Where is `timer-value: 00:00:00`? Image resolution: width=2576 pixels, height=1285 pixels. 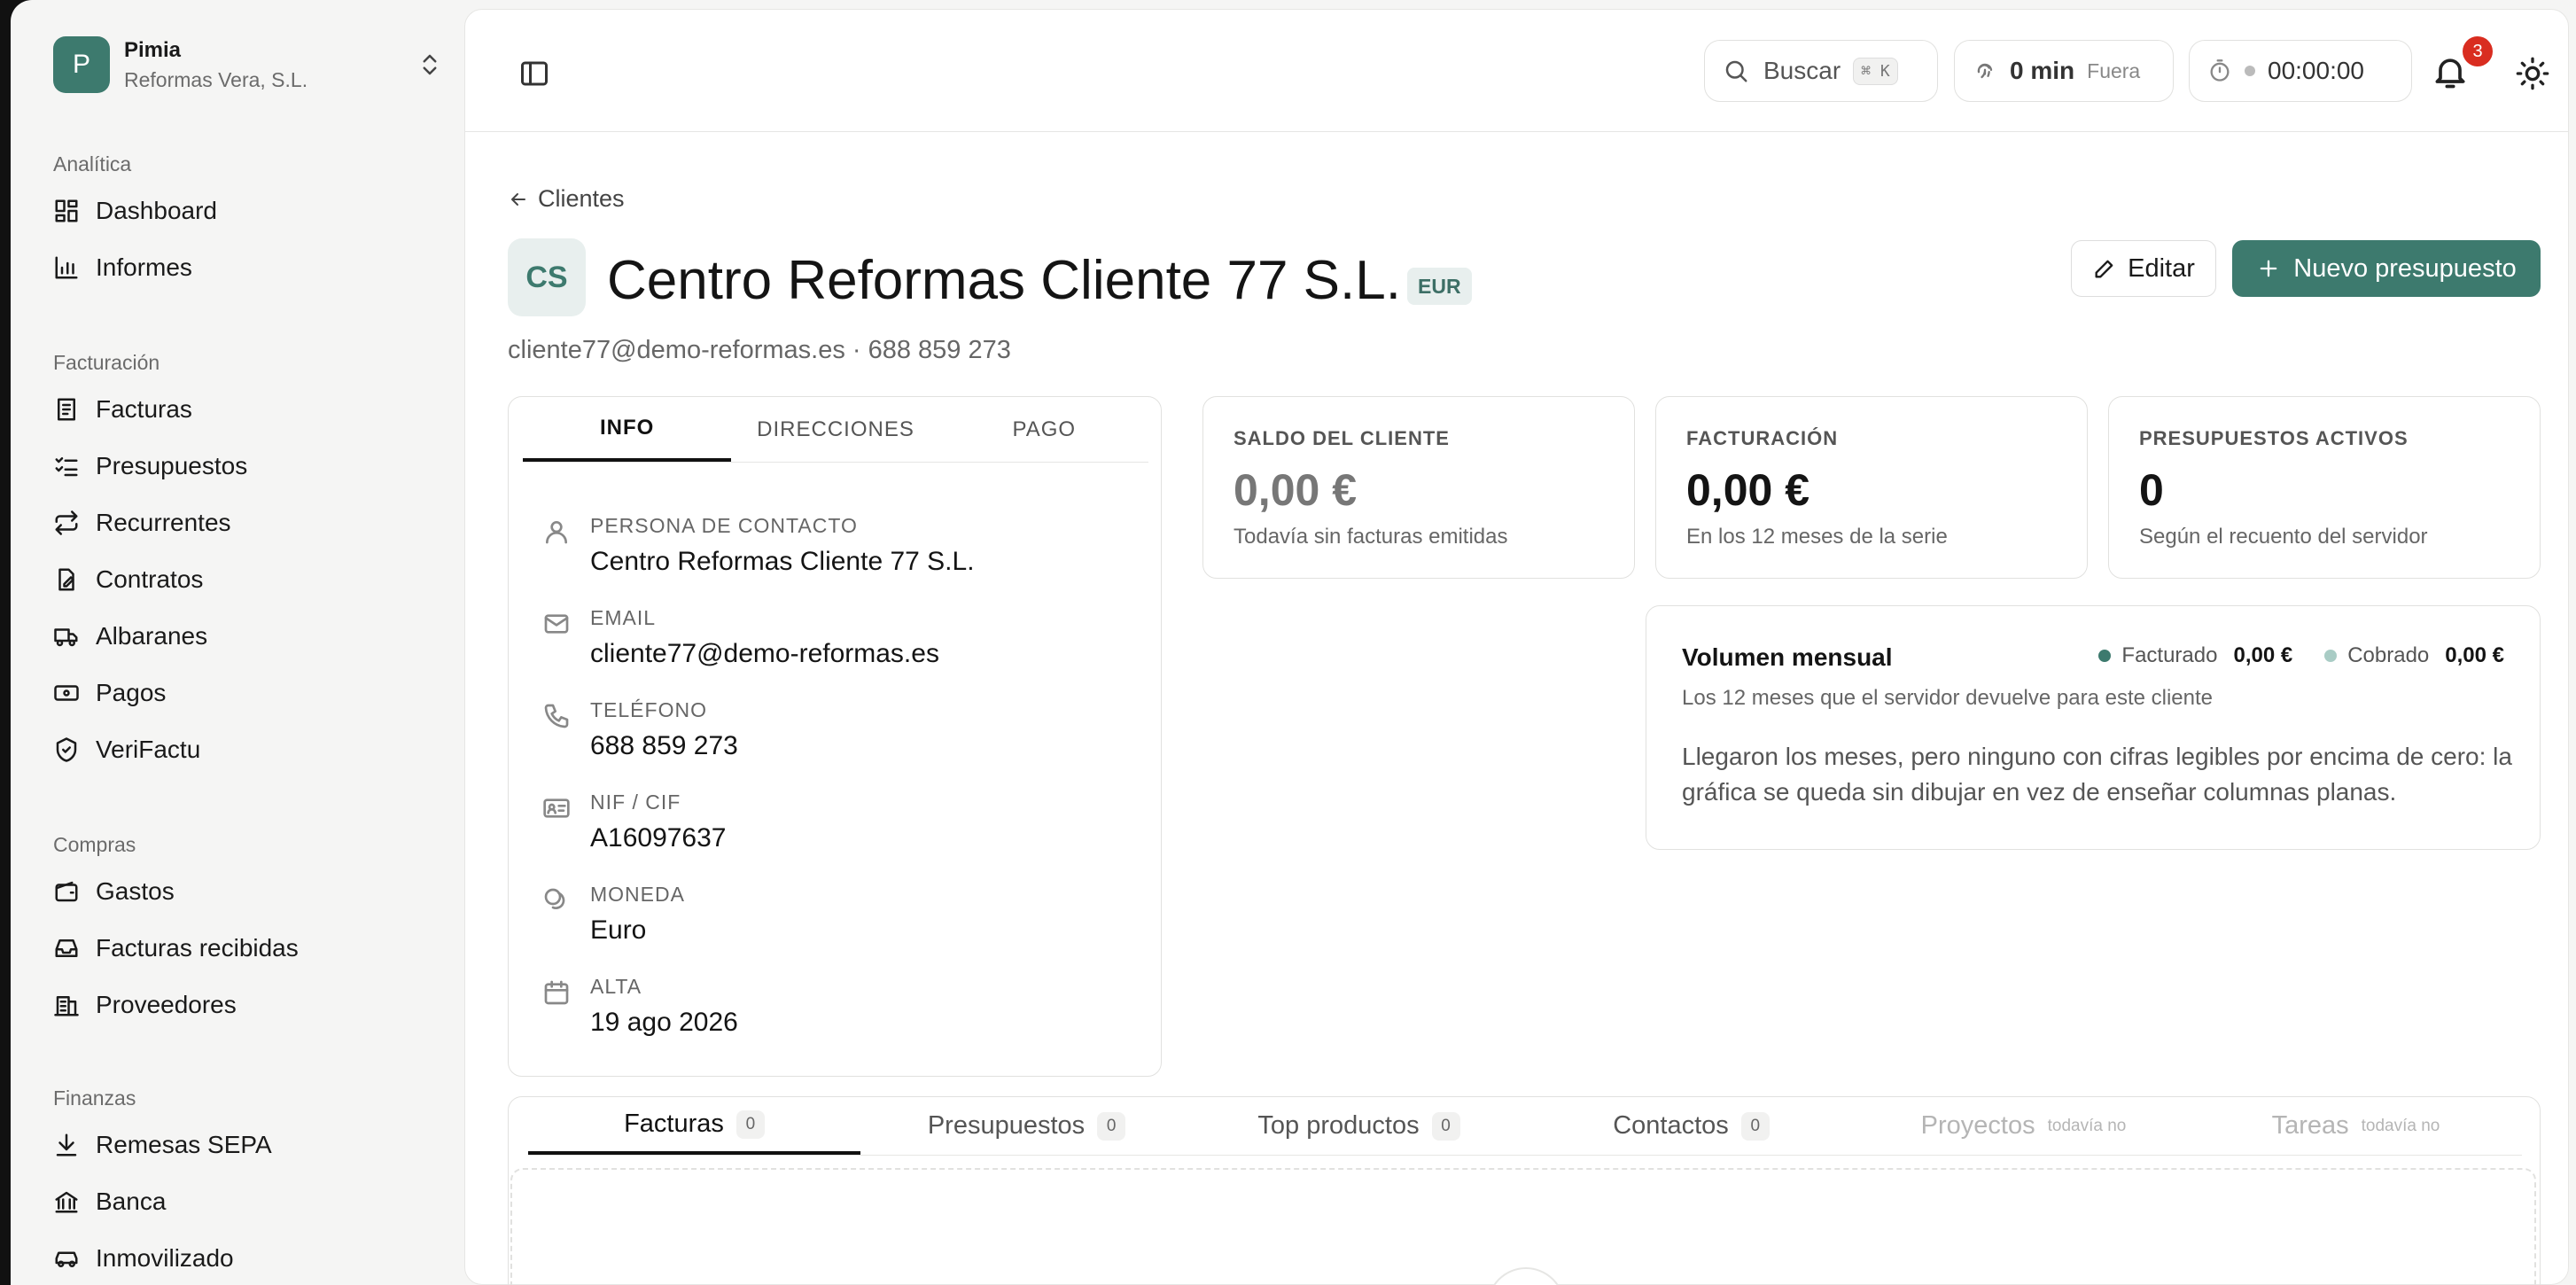 timer-value: 00:00:00 is located at coordinates (2316, 70).